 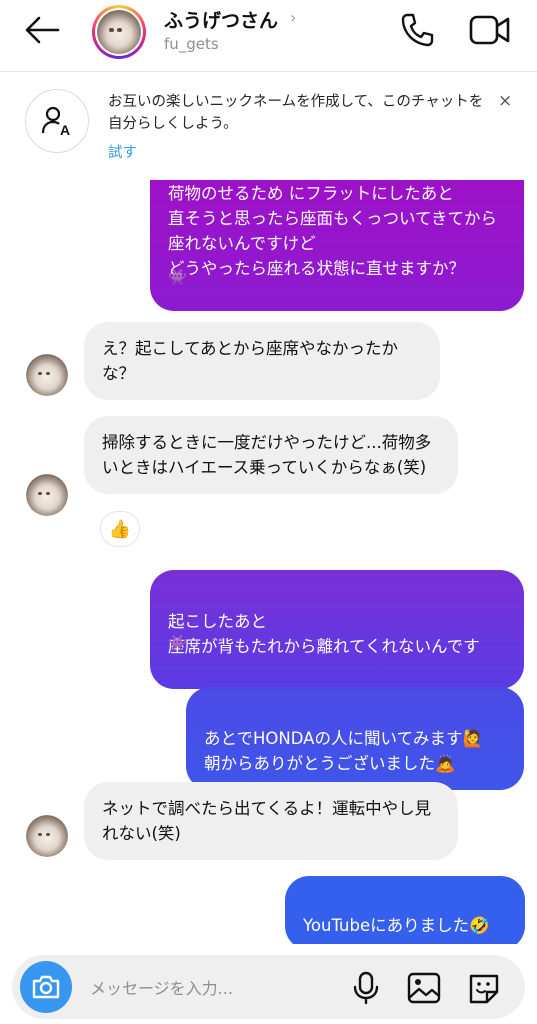 What do you see at coordinates (505, 101) in the screenshot?
I see `close-icon: ×` at bounding box center [505, 101].